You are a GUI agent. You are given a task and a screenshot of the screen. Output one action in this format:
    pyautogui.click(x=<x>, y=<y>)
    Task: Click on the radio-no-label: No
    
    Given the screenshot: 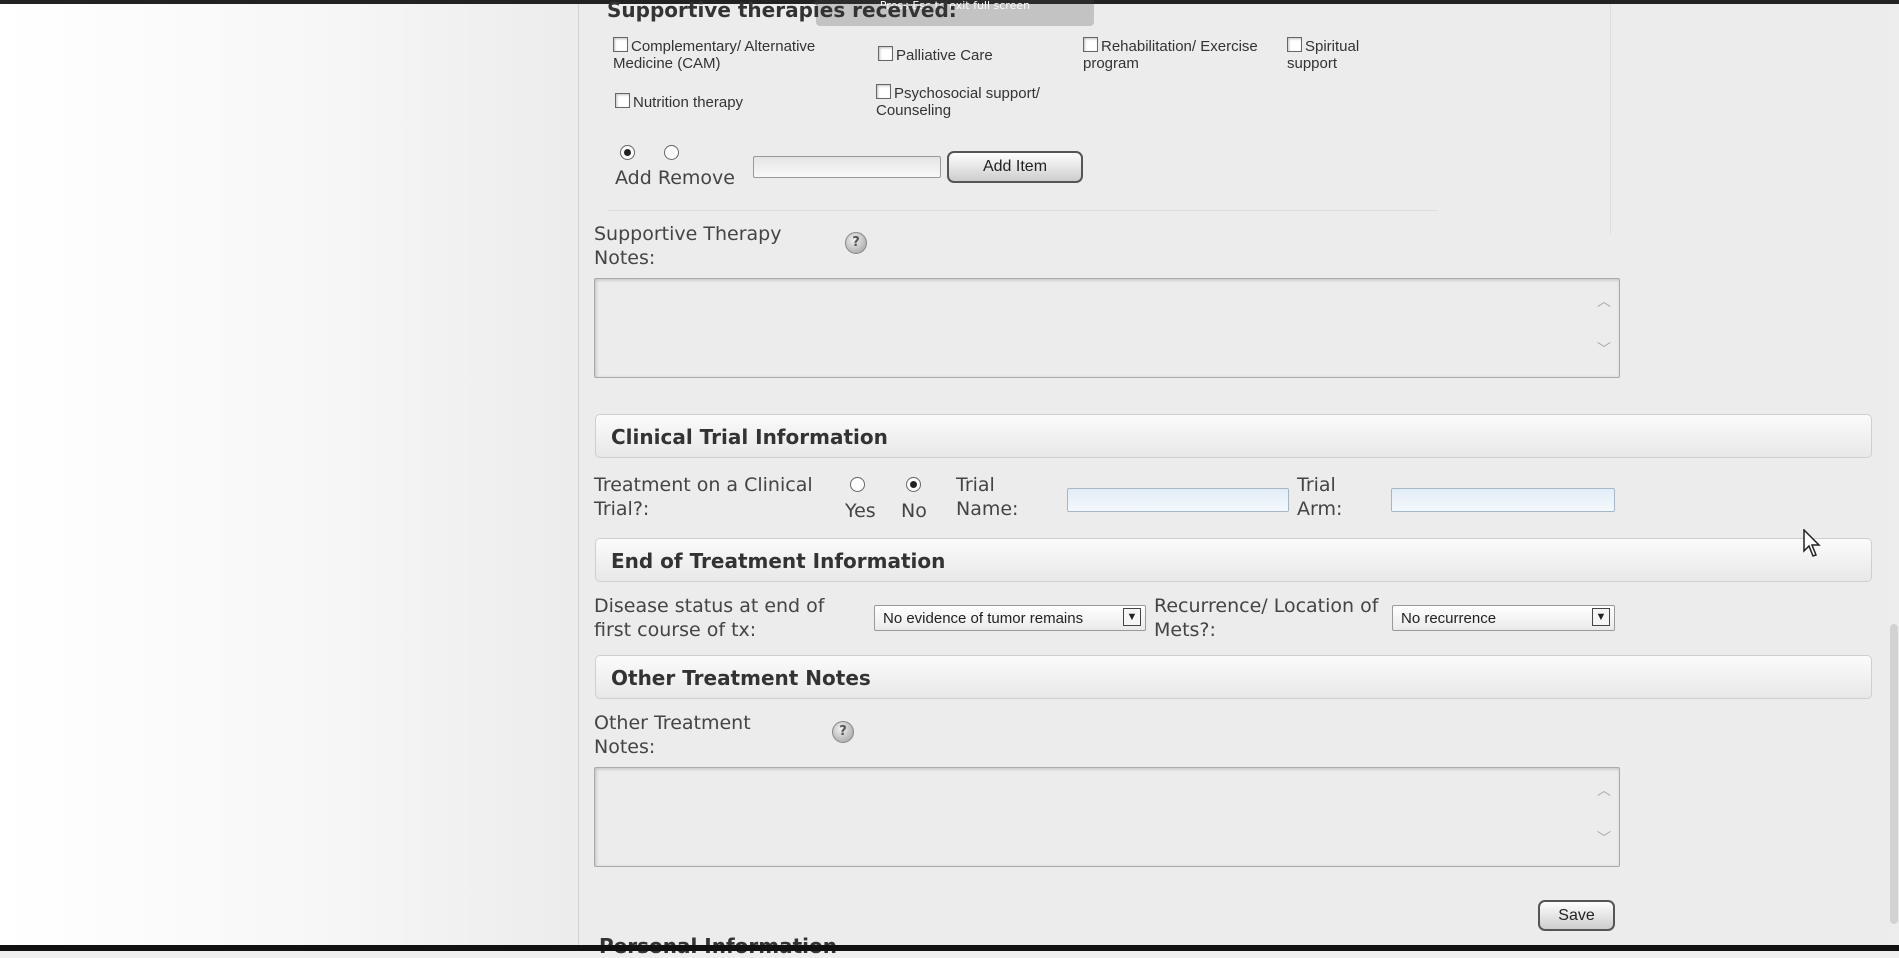 What is the action you would take?
    pyautogui.click(x=914, y=511)
    